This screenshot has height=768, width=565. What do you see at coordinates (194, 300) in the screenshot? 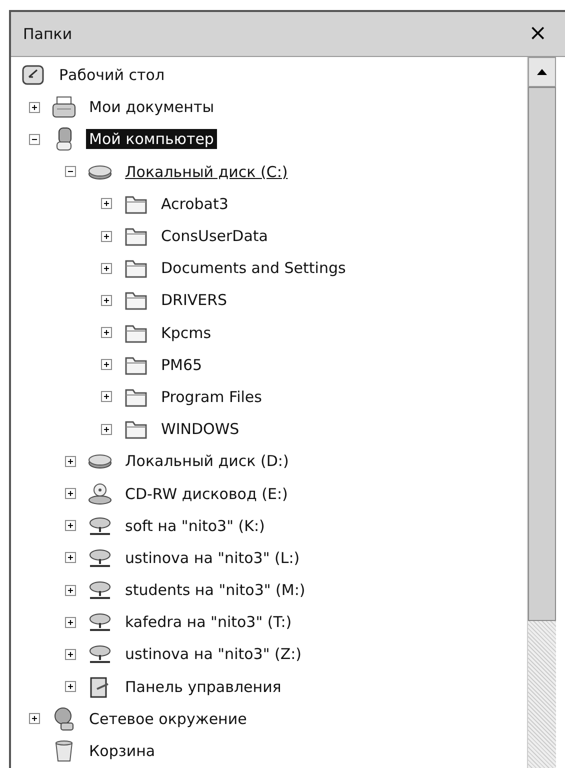
I see `tree-item: DRIVERS` at bounding box center [194, 300].